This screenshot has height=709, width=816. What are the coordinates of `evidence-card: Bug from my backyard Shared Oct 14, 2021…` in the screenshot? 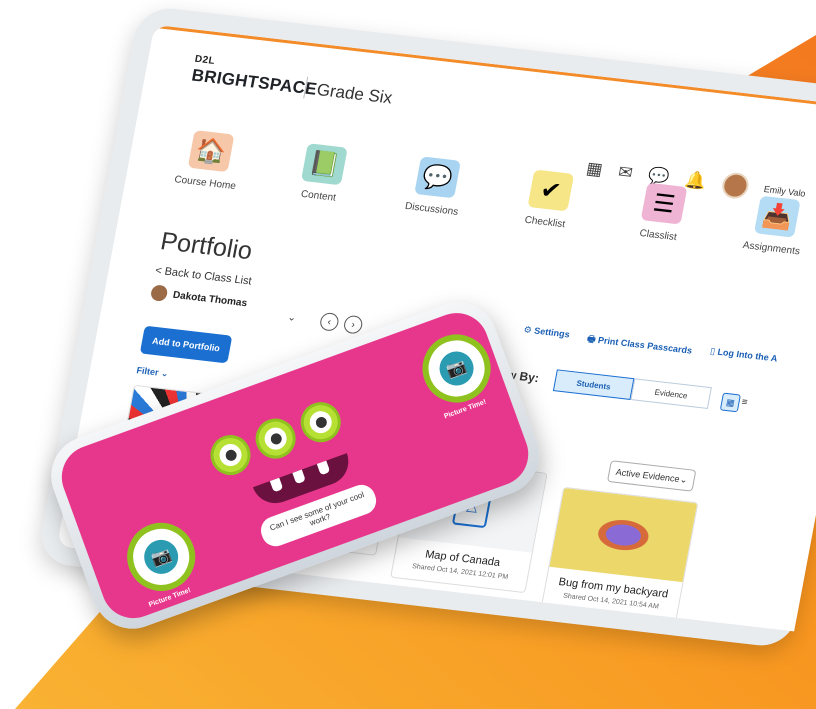 It's located at (619, 554).